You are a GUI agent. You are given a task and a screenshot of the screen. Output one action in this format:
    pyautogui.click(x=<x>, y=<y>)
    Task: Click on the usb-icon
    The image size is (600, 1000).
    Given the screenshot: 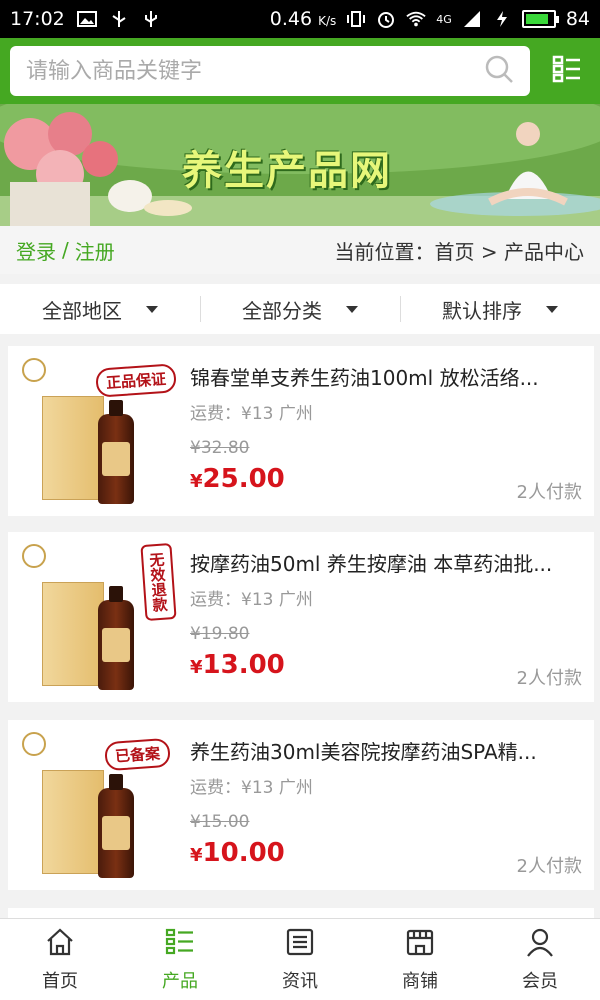 What is the action you would take?
    pyautogui.click(x=119, y=19)
    